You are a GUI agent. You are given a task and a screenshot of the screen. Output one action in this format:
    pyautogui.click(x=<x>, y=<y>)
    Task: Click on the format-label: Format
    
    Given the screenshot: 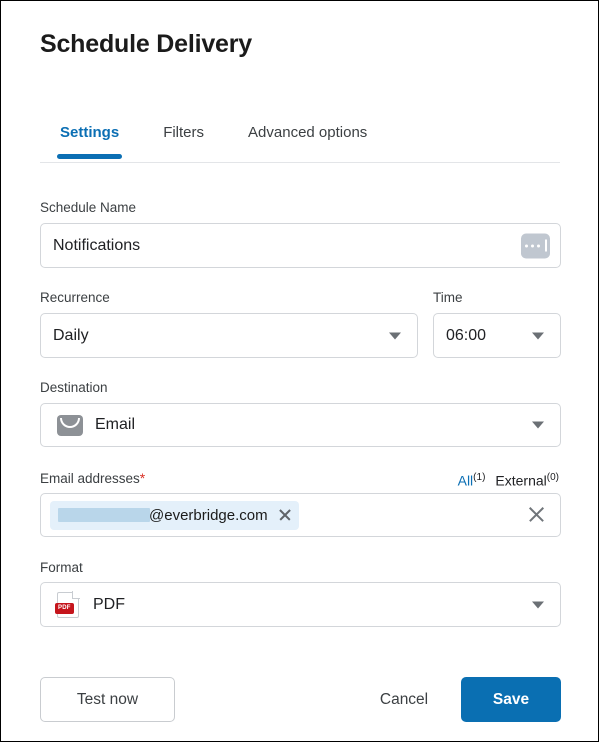 What is the action you would take?
    pyautogui.click(x=61, y=567)
    